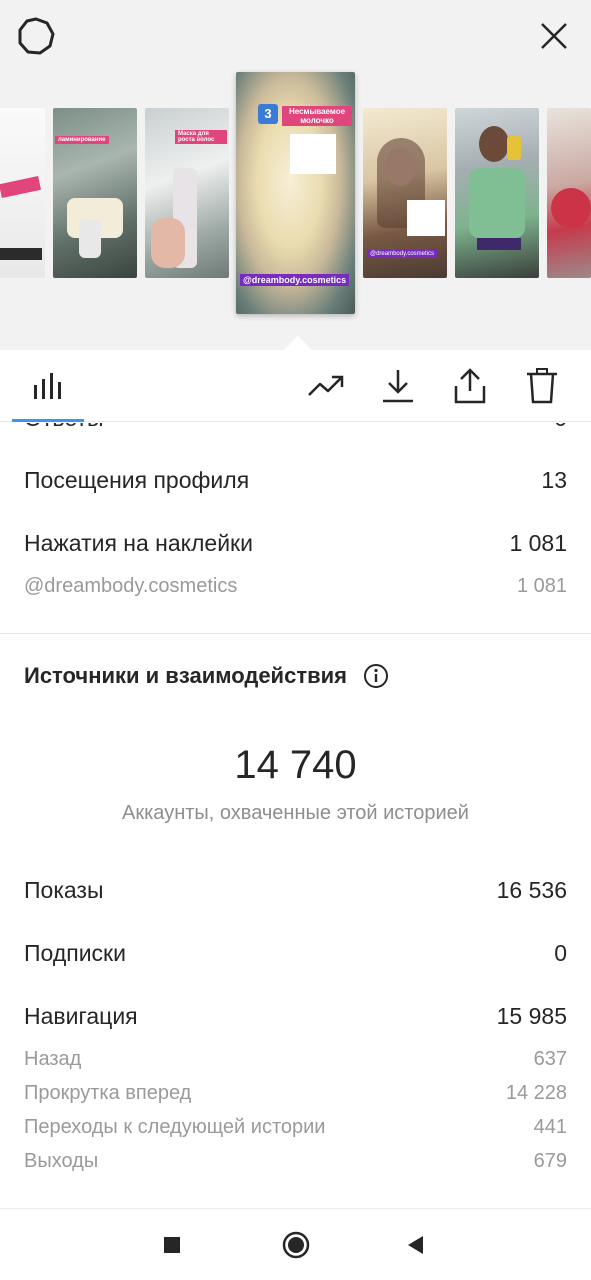 This screenshot has width=591, height=1280. What do you see at coordinates (295, 633) in the screenshot?
I see `section-divider` at bounding box center [295, 633].